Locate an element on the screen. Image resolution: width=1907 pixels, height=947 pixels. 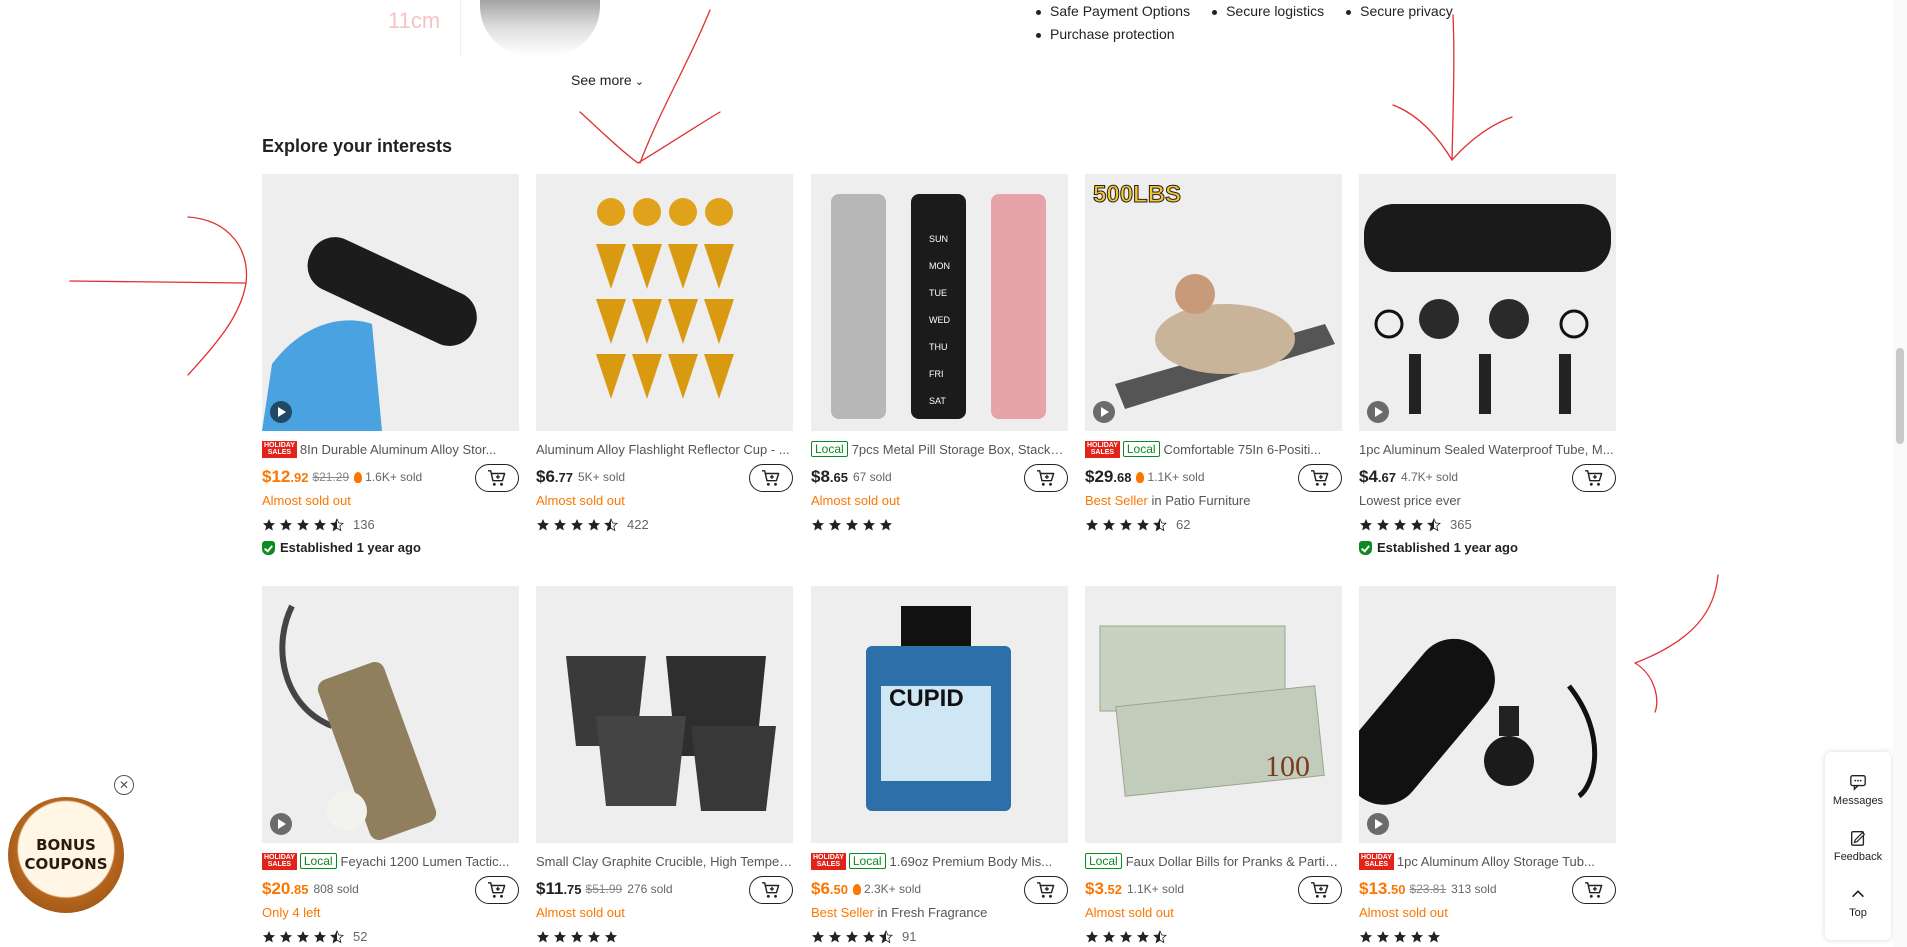
rating-row: 422 is located at coordinates (664, 524).